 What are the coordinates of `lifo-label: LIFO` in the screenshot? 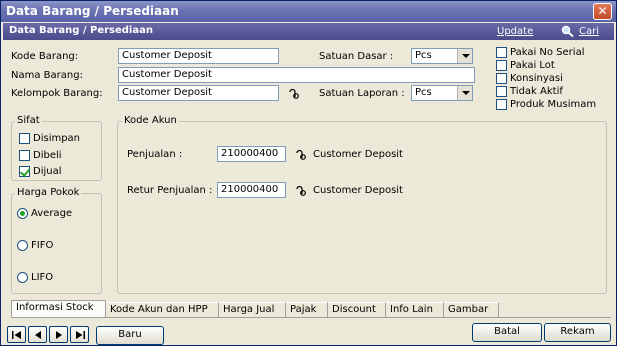 It's located at (42, 277).